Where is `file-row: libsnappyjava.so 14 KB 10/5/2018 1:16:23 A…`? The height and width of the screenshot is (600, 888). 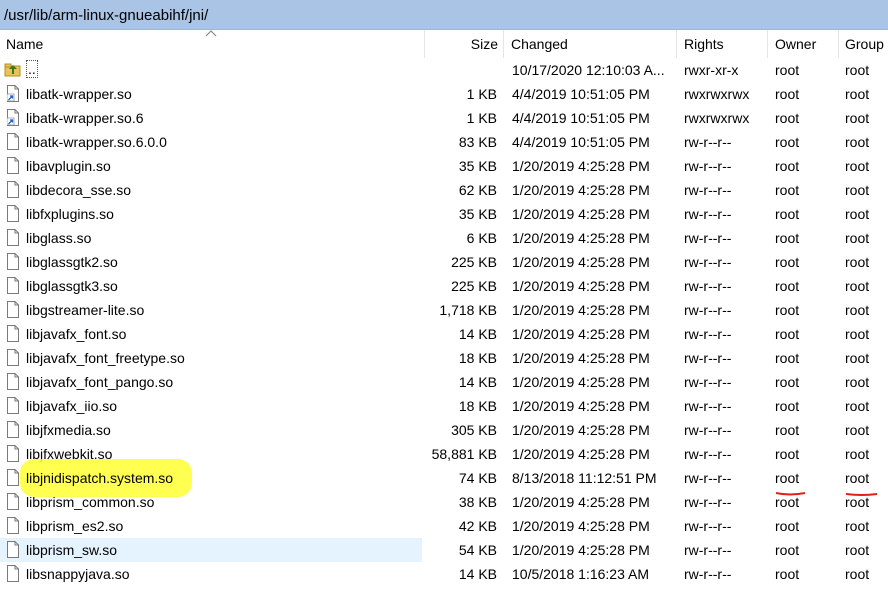
file-row: libsnappyjava.so 14 KB 10/5/2018 1:16:23 A… is located at coordinates (444, 574).